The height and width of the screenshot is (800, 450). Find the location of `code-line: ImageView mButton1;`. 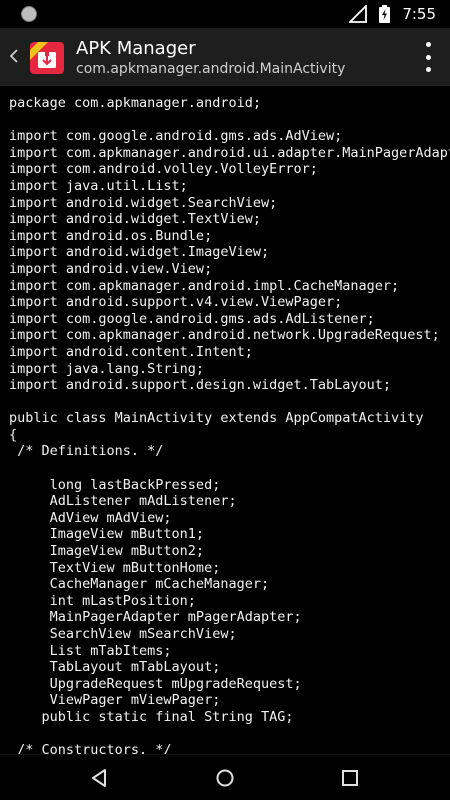

code-line: ImageView mButton1; is located at coordinates (107, 534).